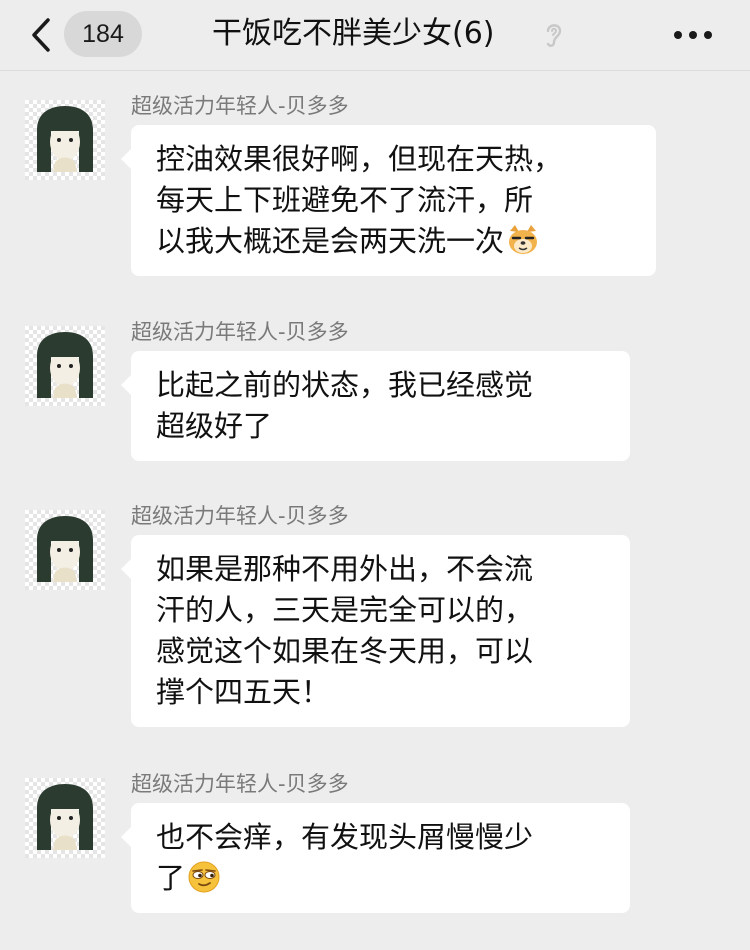  What do you see at coordinates (345, 569) in the screenshot?
I see `message-text-line: 如果是那种不用外出，不会流` at bounding box center [345, 569].